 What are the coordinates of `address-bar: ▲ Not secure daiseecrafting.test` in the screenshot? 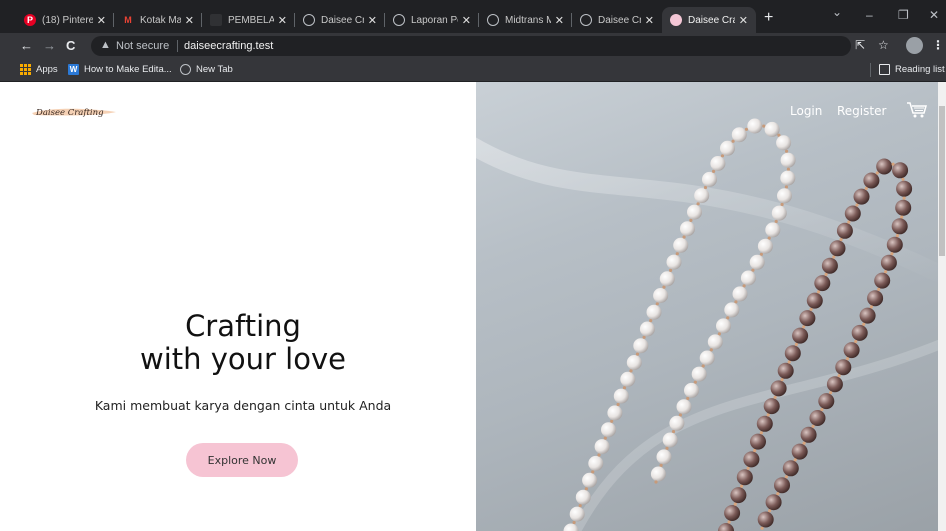 It's located at (471, 46).